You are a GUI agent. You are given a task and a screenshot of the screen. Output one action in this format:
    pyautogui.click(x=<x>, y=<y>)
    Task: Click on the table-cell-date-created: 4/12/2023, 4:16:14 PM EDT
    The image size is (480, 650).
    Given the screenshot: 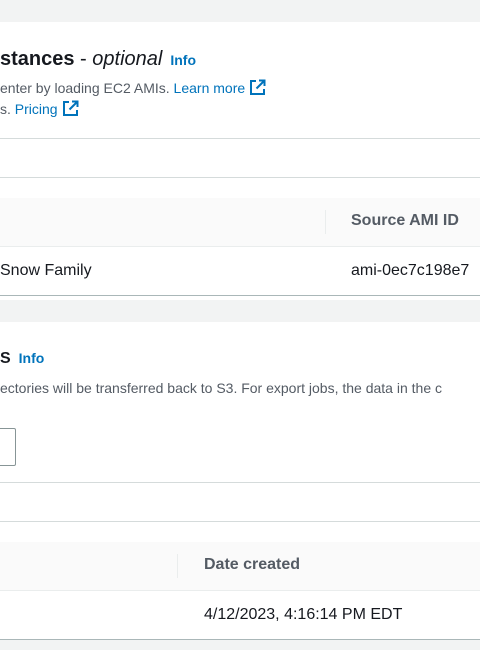 What is the action you would take?
    pyautogui.click(x=303, y=614)
    